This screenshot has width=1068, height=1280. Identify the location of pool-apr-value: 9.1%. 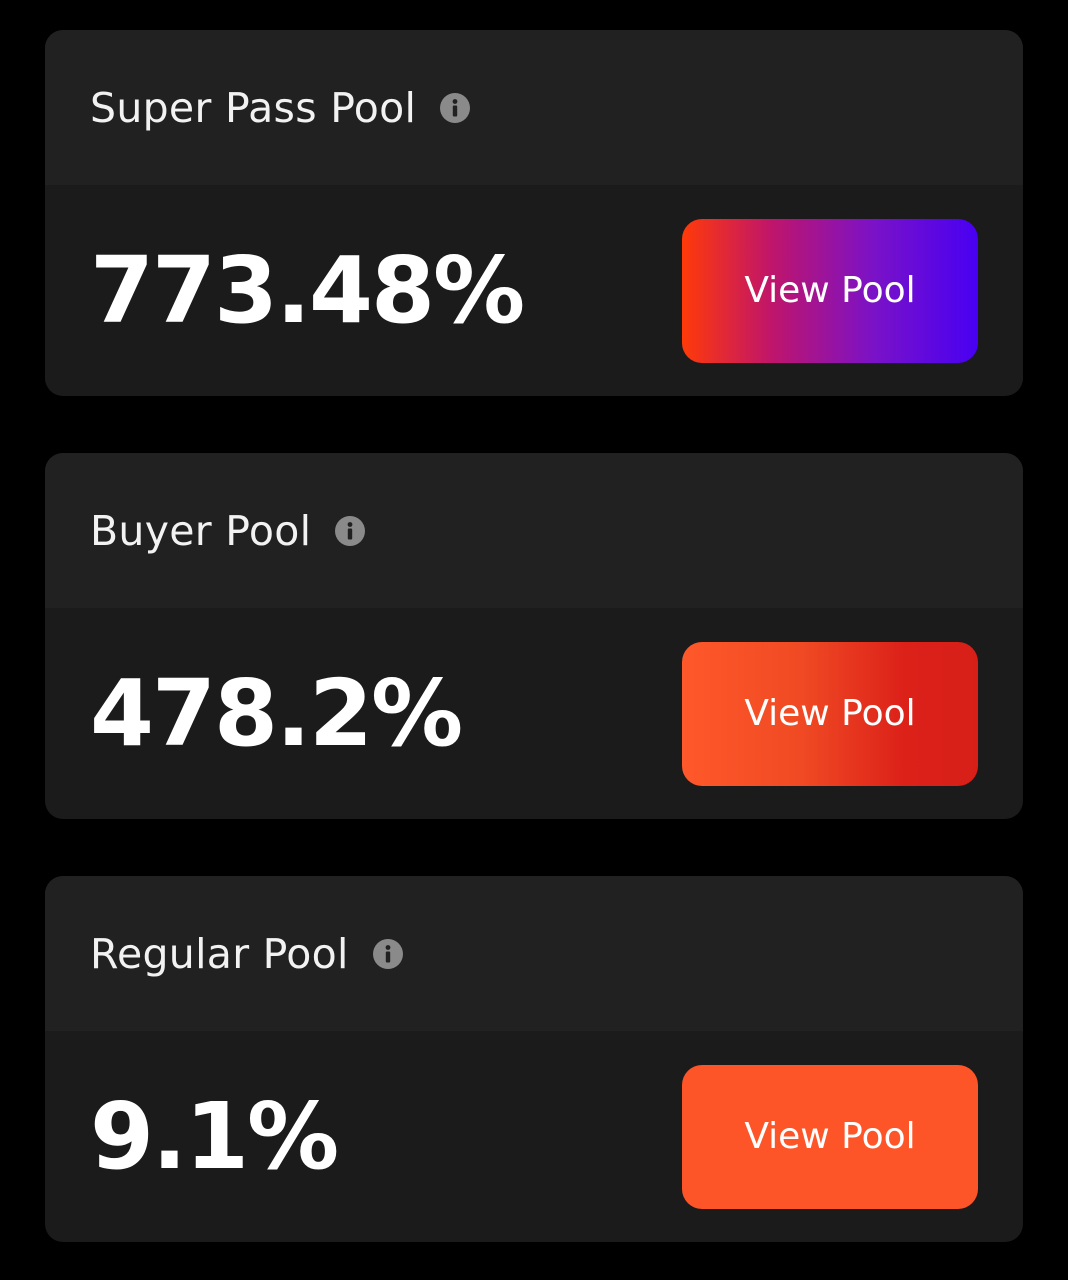
(214, 1136).